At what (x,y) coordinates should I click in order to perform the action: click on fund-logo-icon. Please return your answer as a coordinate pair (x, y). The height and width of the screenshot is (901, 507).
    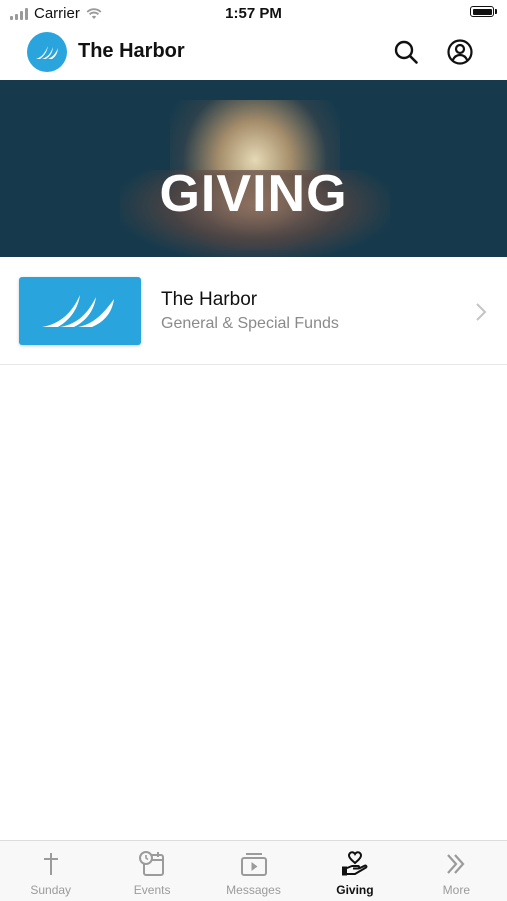
    Looking at the image, I should click on (80, 311).